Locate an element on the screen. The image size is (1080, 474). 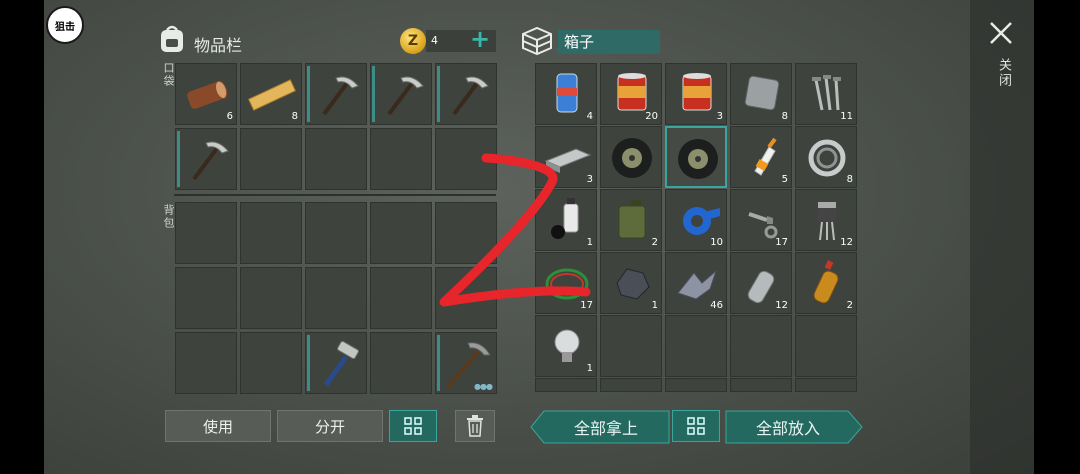
close-label: 关闭 is located at coordinates (1003, 73).